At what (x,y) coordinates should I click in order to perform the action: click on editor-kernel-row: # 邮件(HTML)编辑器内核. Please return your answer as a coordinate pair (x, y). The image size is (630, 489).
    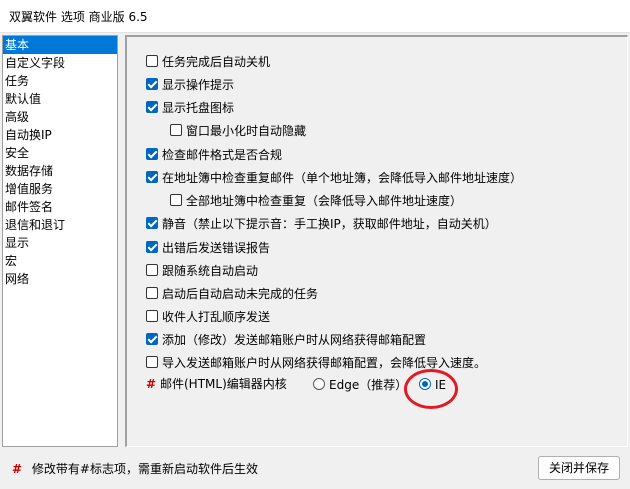
    Looking at the image, I should click on (216, 384).